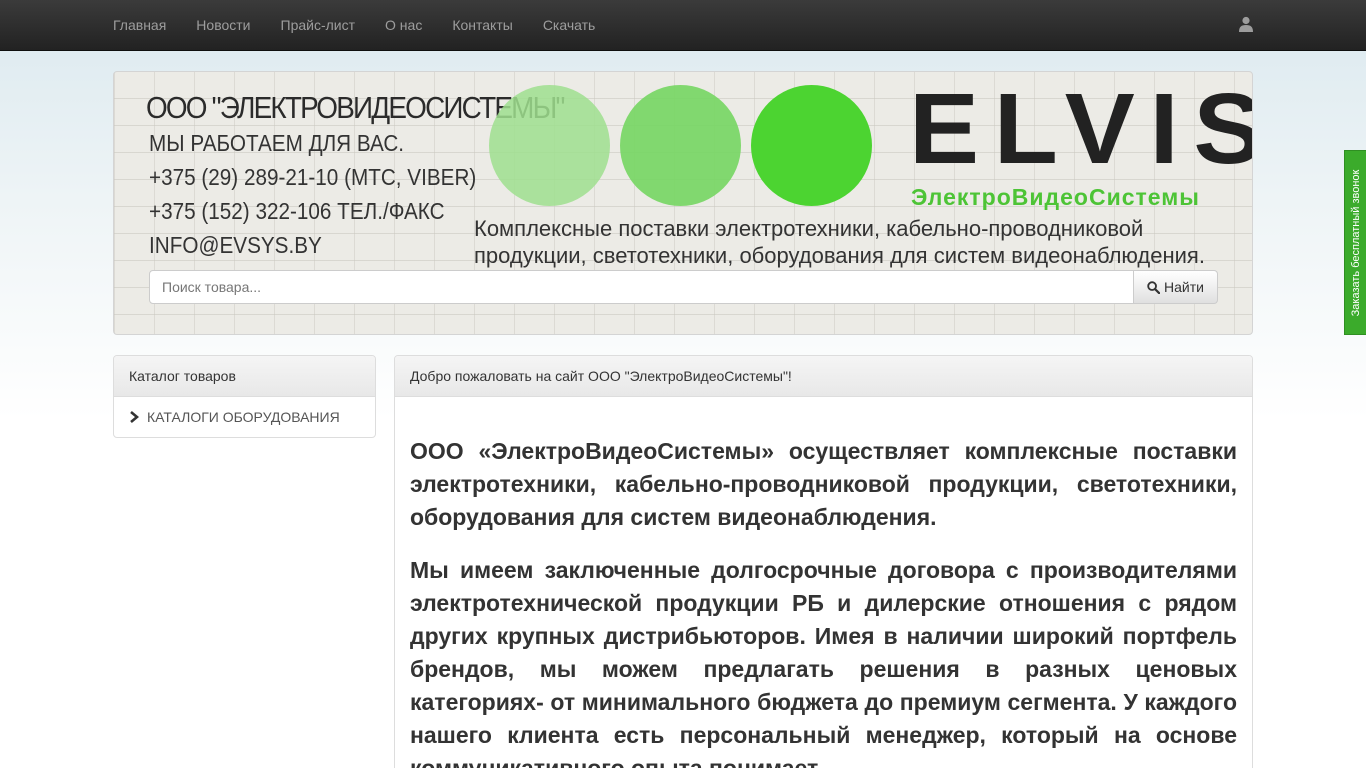 The image size is (1366, 768). Describe the element at coordinates (549, 145) in the screenshot. I see `logo-circle-light` at that location.